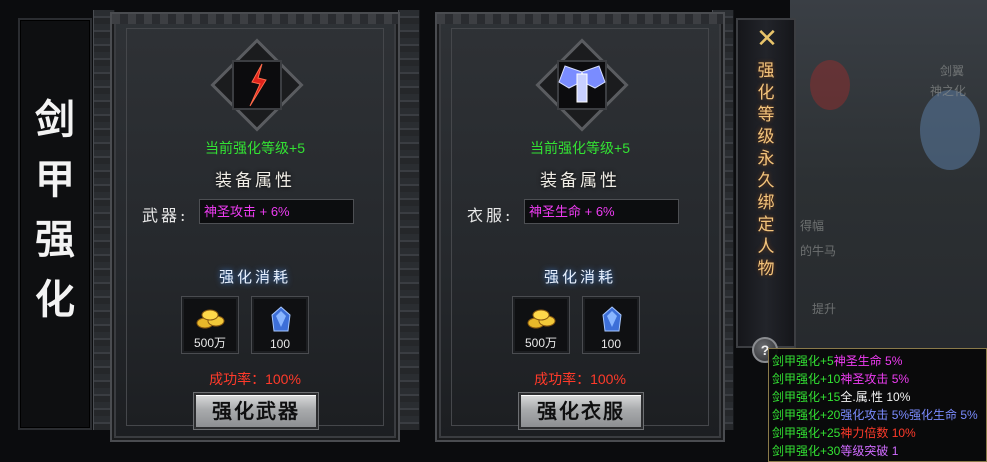  Describe the element at coordinates (766, 269) in the screenshot. I see `banner-char: 物` at that location.